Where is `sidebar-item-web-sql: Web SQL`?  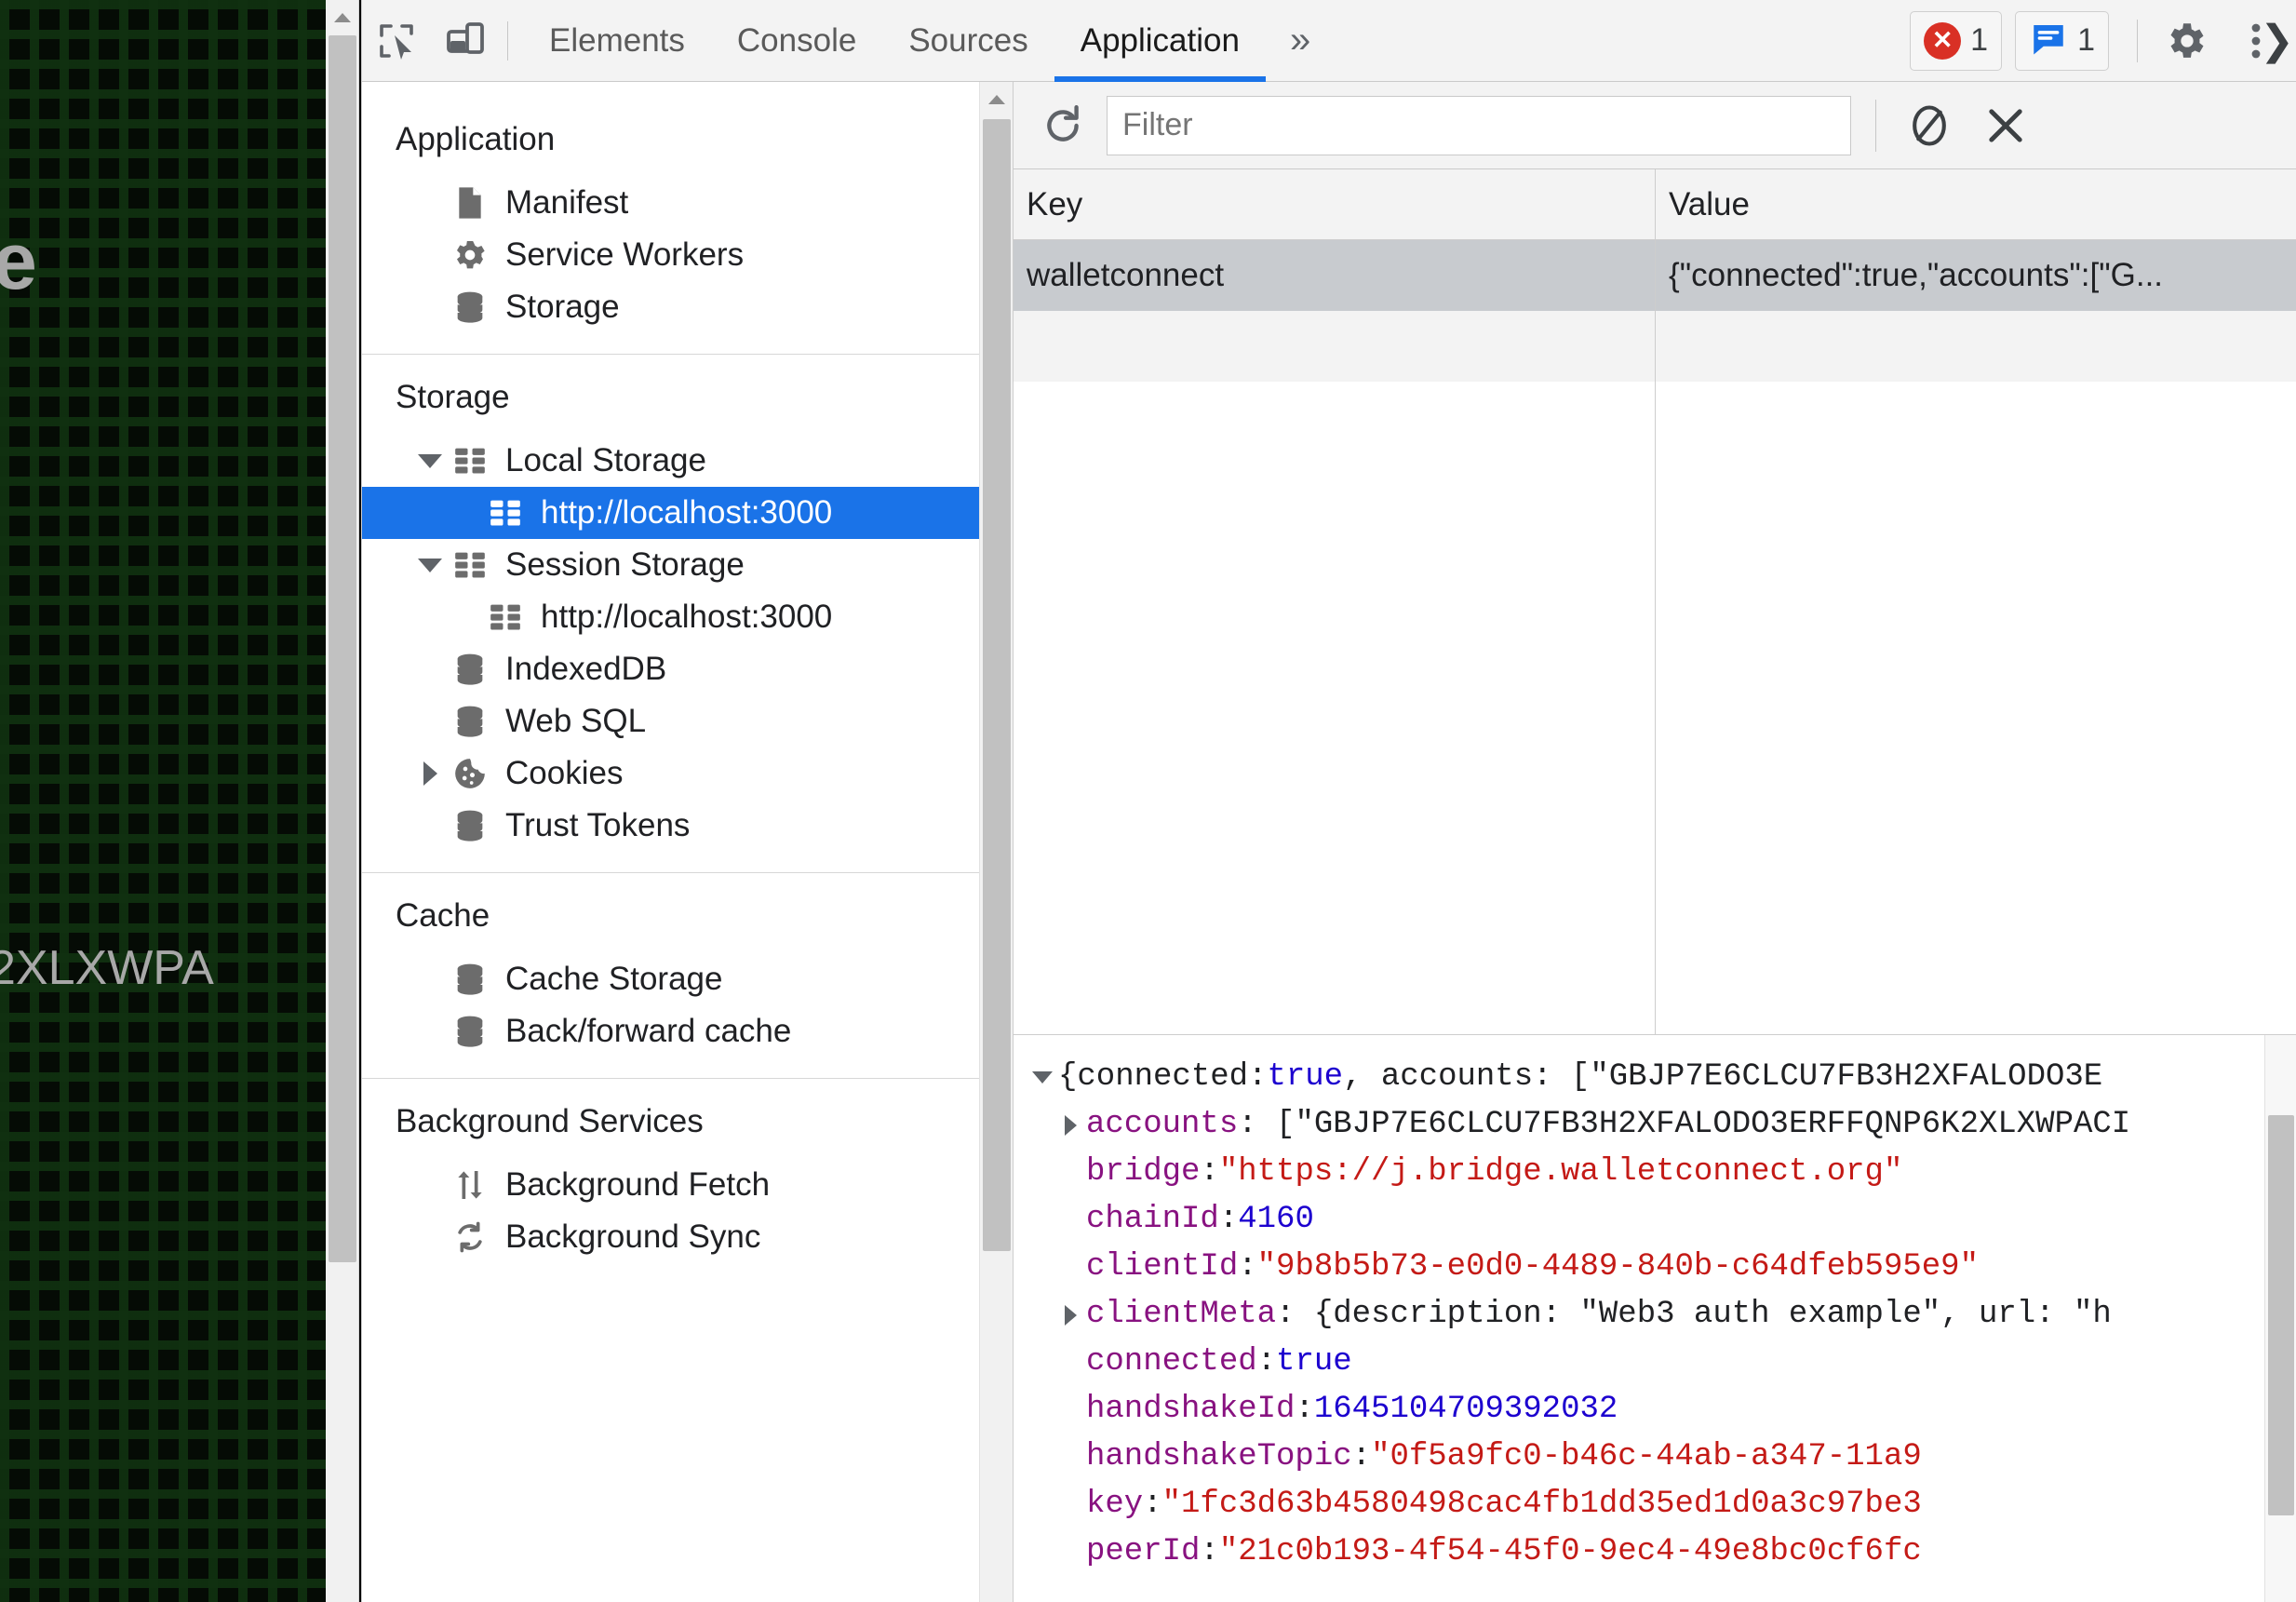 sidebar-item-web-sql: Web SQL is located at coordinates (671, 721).